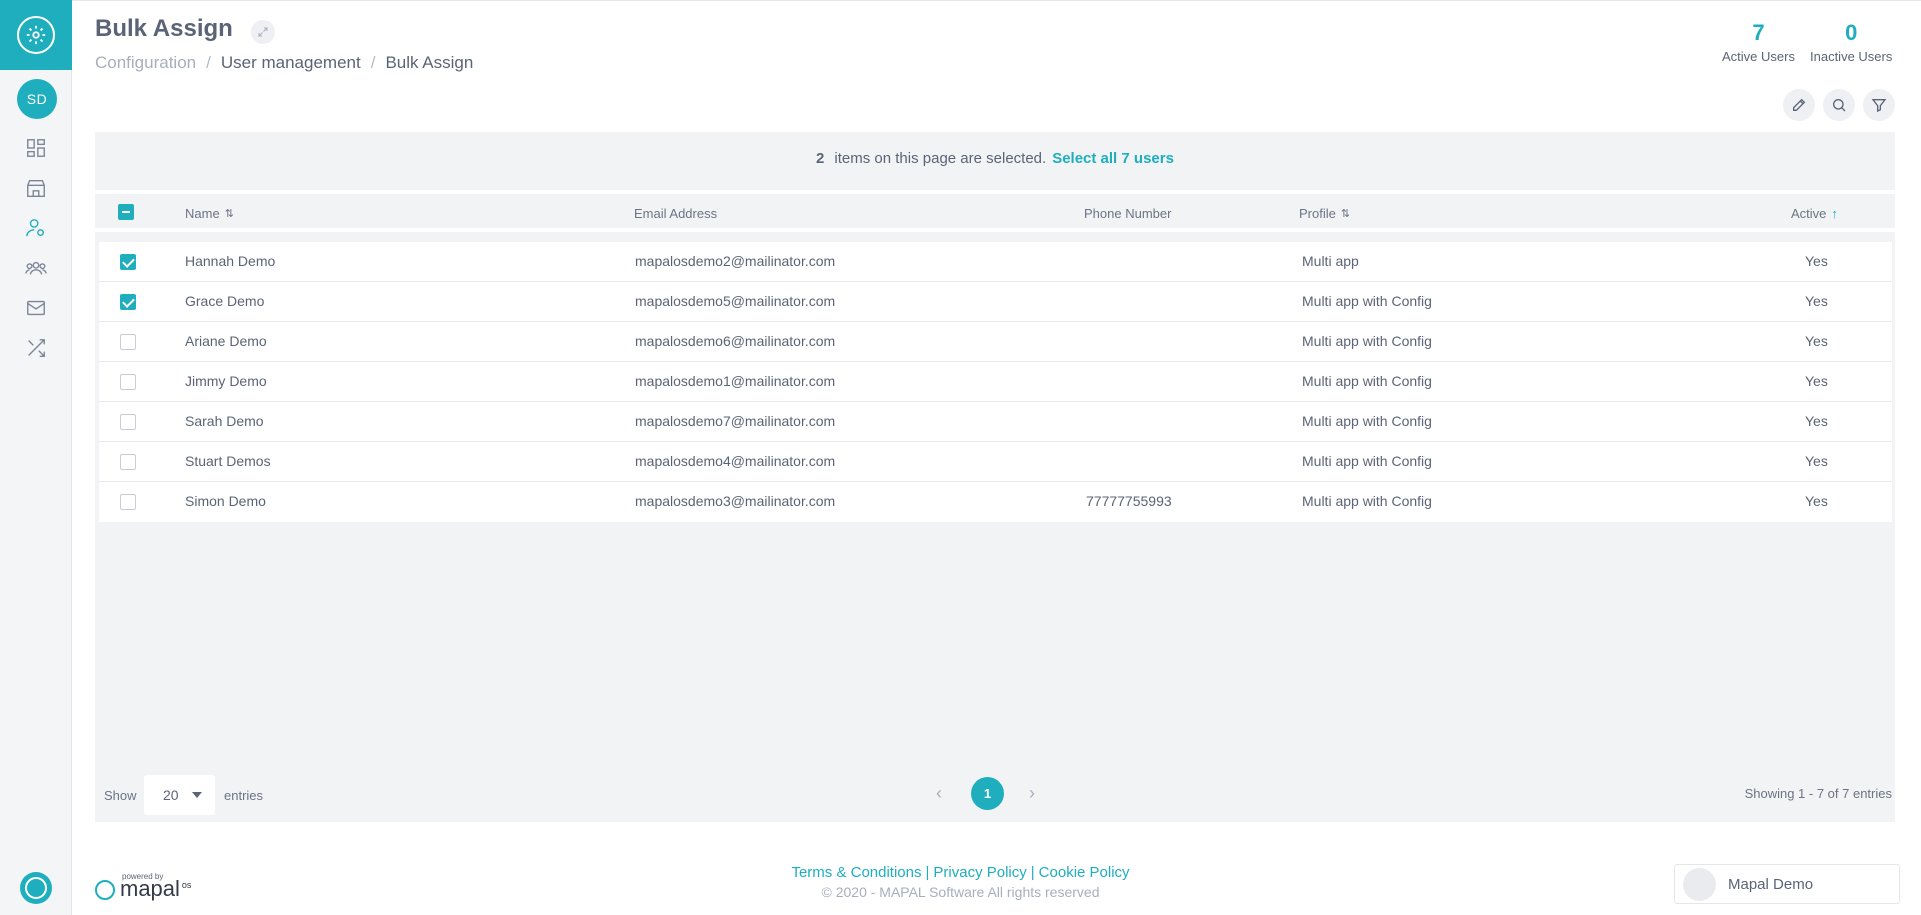  I want to click on filter-icon, so click(1879, 106).